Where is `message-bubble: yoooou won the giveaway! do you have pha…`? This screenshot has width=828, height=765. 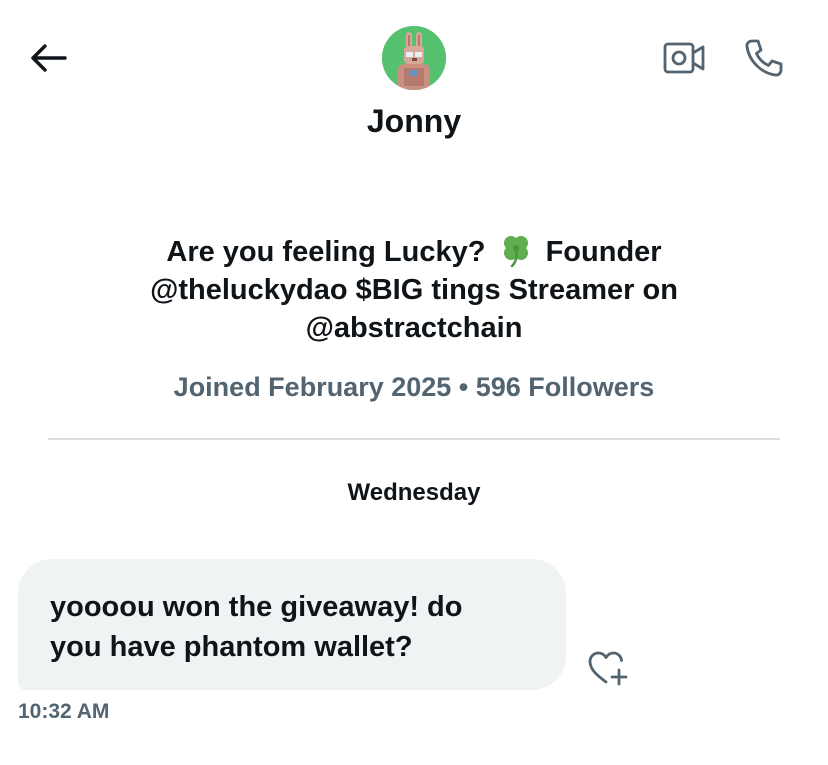
message-bubble: yoooou won the giveaway! do you have pha… is located at coordinates (292, 624).